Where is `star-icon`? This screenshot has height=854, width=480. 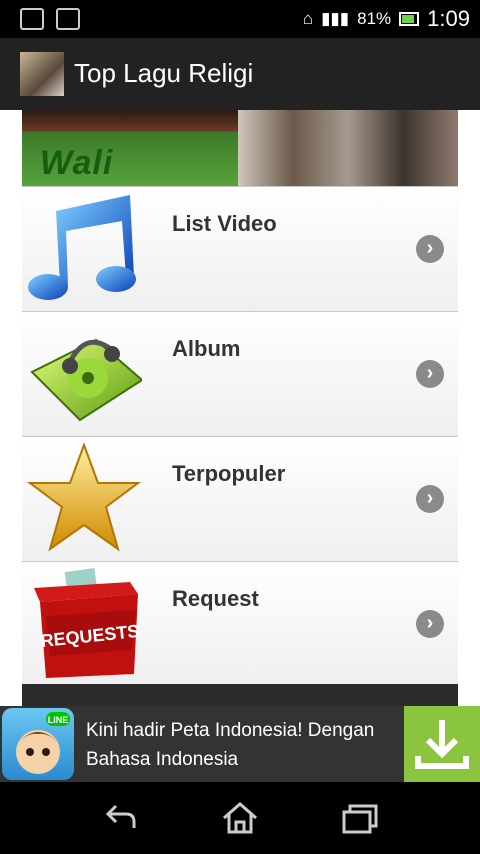 star-icon is located at coordinates (84, 497).